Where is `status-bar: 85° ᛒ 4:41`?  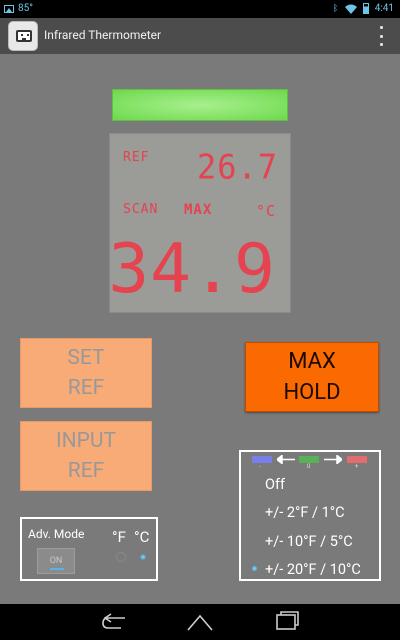 status-bar: 85° ᛒ 4:41 is located at coordinates (200, 9).